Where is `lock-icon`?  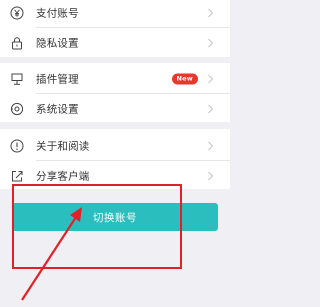 lock-icon is located at coordinates (17, 43).